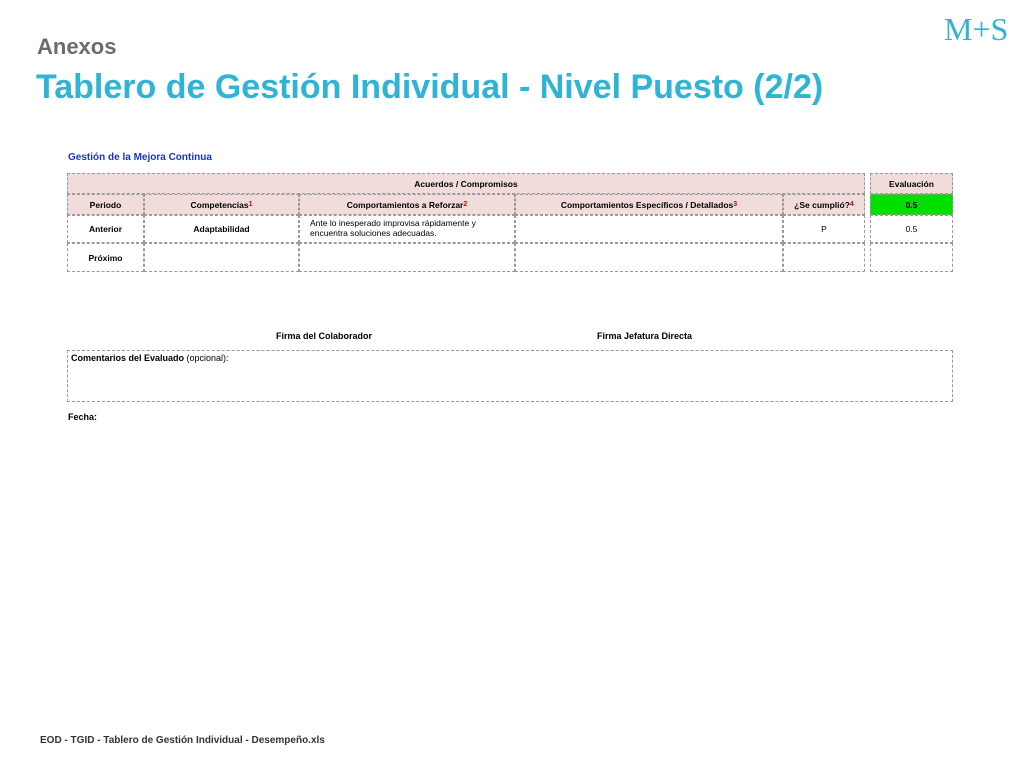 This screenshot has width=1024, height=768. I want to click on column-header-competencias: Competencias 1, so click(221, 204).